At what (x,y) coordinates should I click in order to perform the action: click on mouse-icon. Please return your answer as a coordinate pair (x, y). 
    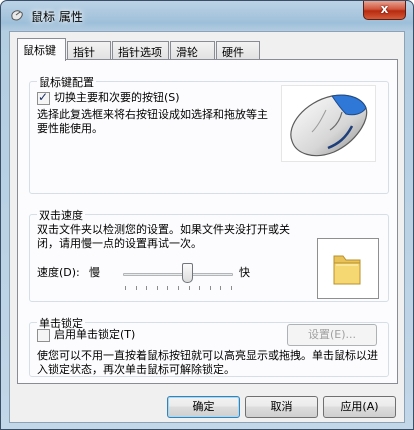
    Looking at the image, I should click on (17, 15).